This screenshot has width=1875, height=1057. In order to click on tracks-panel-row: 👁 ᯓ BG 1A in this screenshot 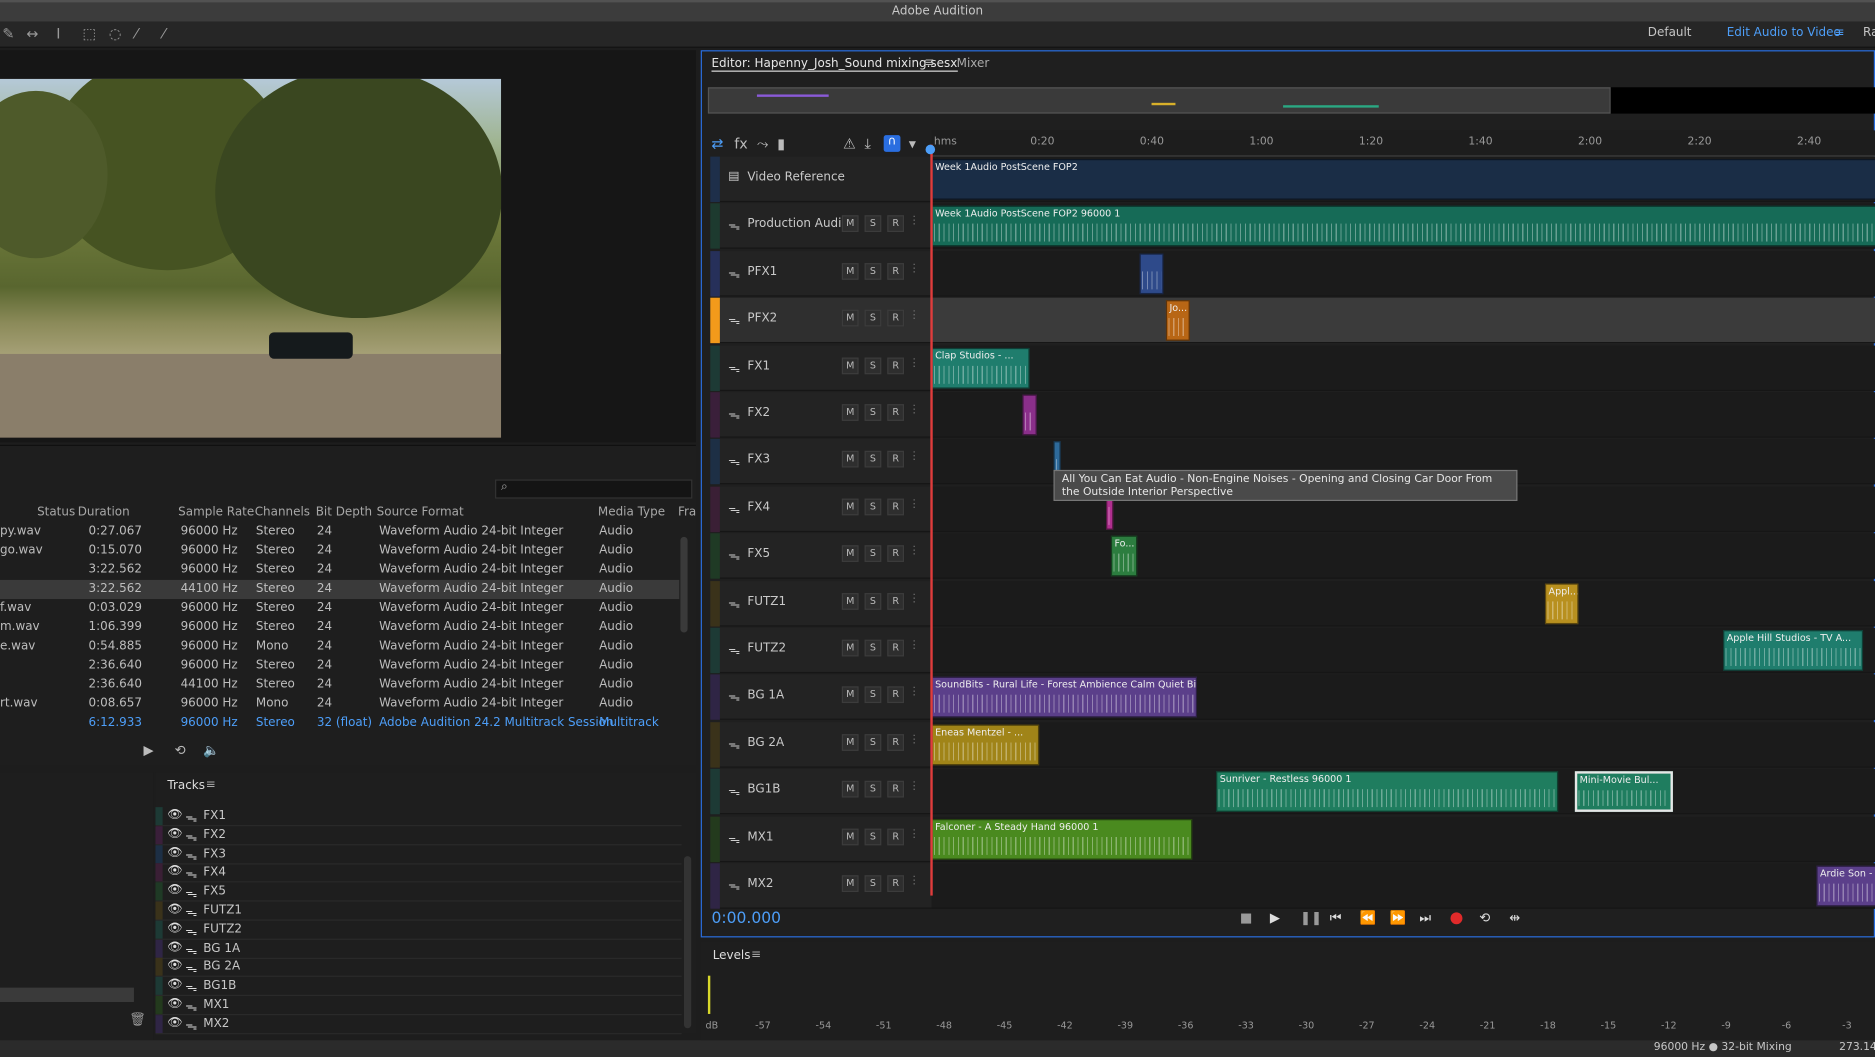, I will do `click(418, 949)`.